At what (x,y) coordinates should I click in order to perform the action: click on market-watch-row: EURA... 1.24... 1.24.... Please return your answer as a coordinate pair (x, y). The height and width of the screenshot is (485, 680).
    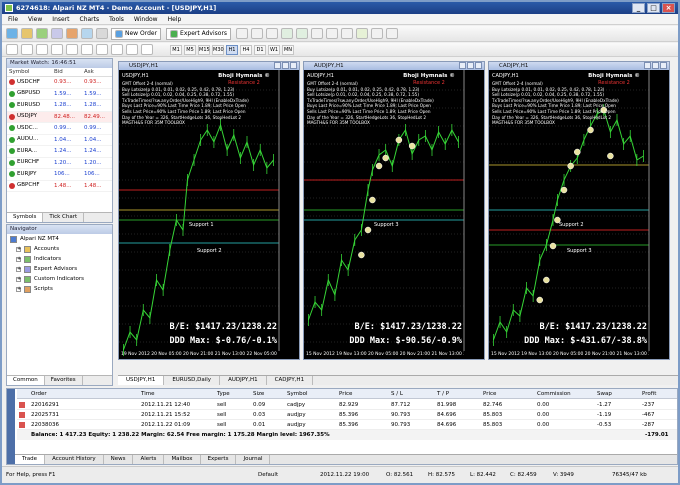
    Looking at the image, I should click on (59, 152).